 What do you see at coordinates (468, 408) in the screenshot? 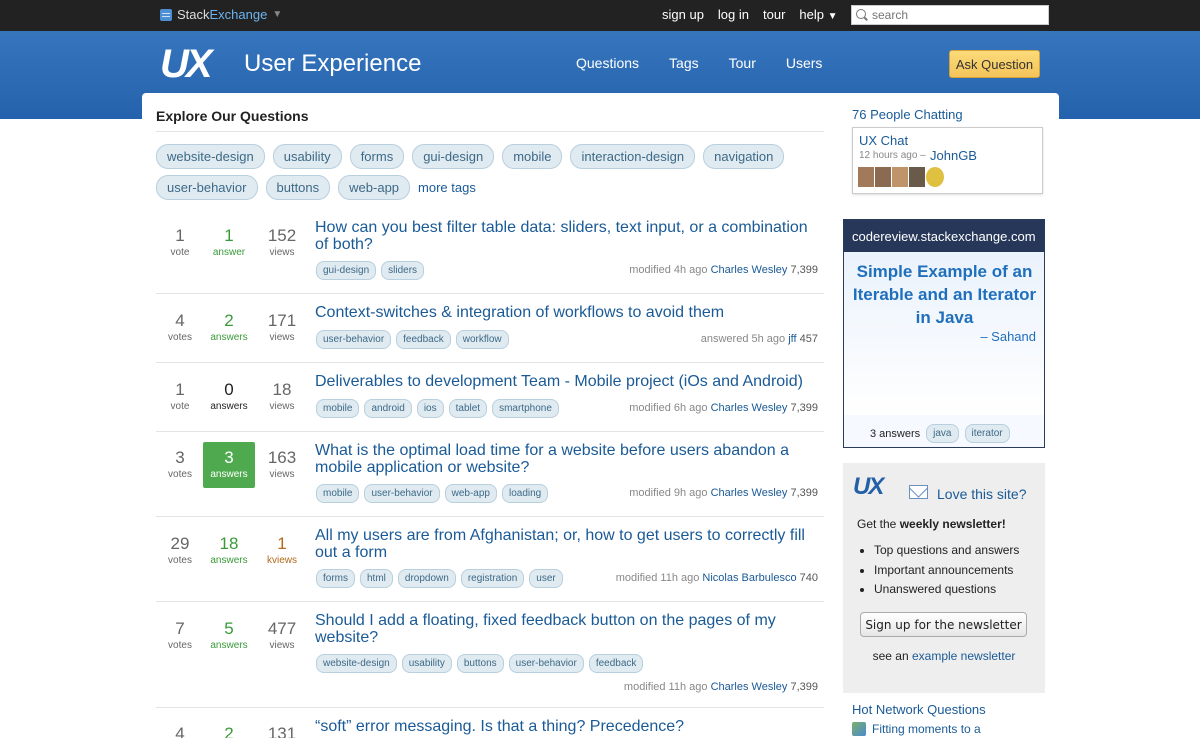
I see `tag: tablet` at bounding box center [468, 408].